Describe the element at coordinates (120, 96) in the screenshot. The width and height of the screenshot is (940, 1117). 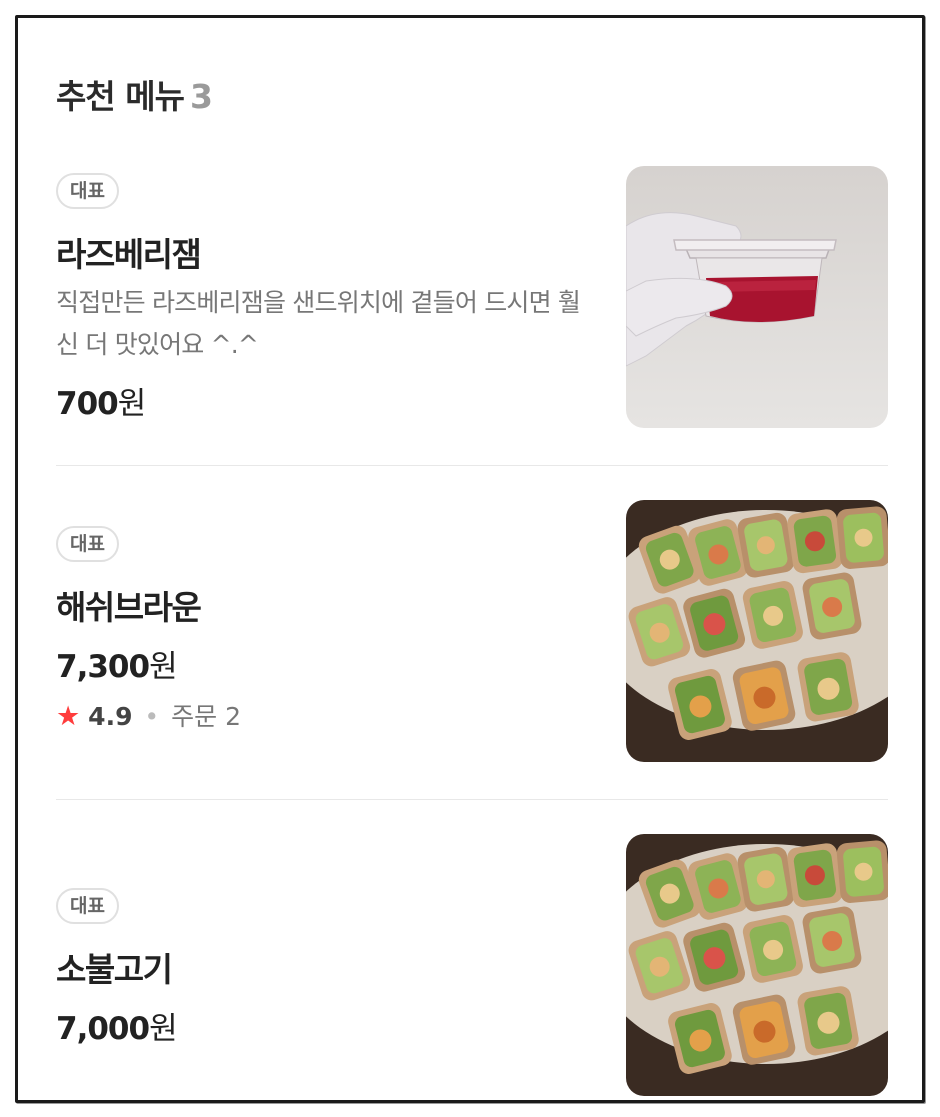
I see `section-title-text: 추천 메뉴` at that location.